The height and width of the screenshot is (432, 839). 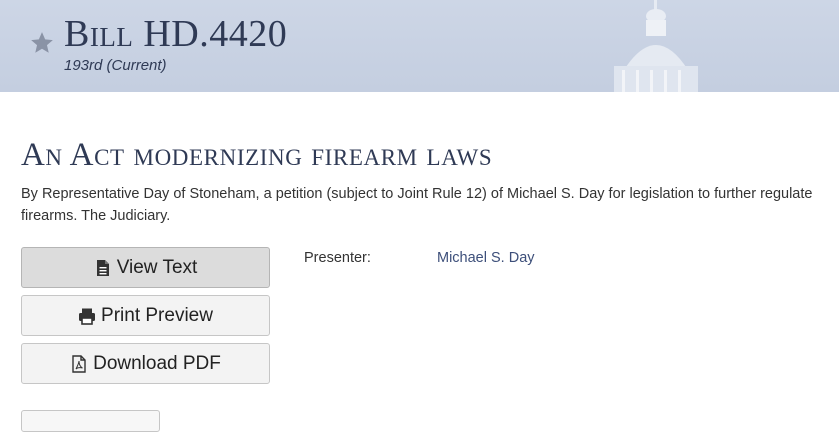 What do you see at coordinates (115, 65) in the screenshot?
I see `session-label: 193rd (Current)` at bounding box center [115, 65].